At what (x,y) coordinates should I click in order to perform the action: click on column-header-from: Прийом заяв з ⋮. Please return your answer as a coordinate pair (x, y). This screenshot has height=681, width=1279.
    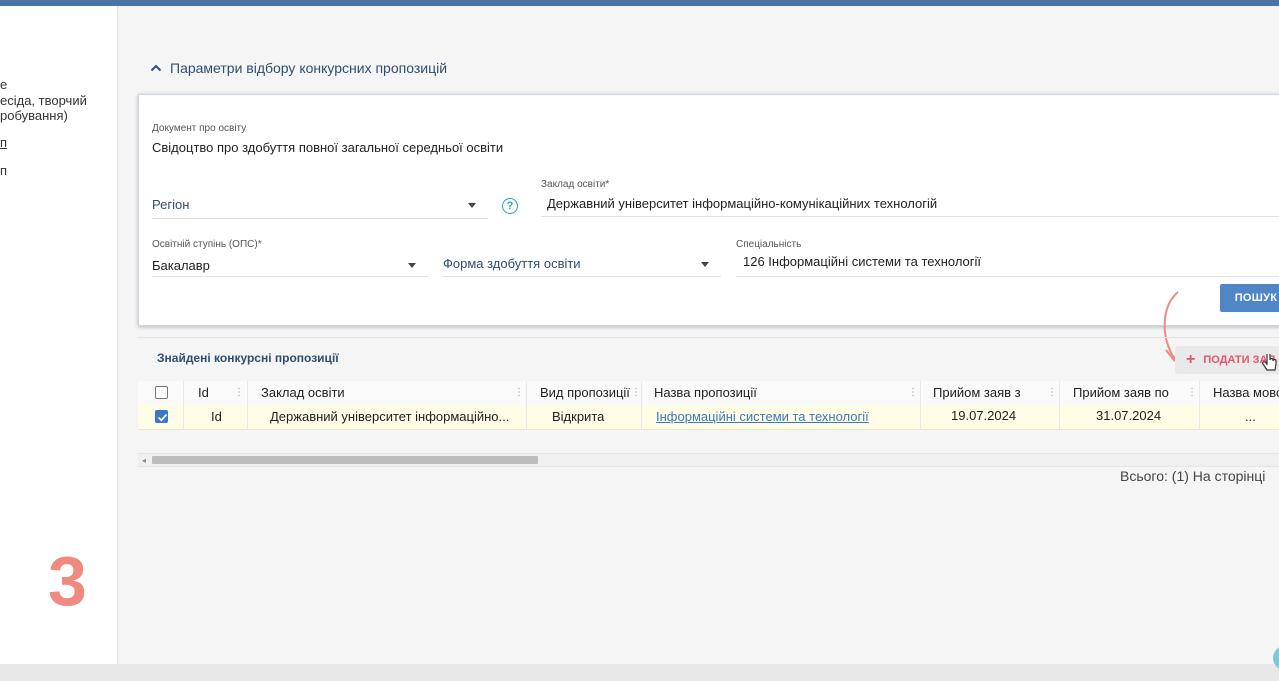
    Looking at the image, I should click on (990, 393).